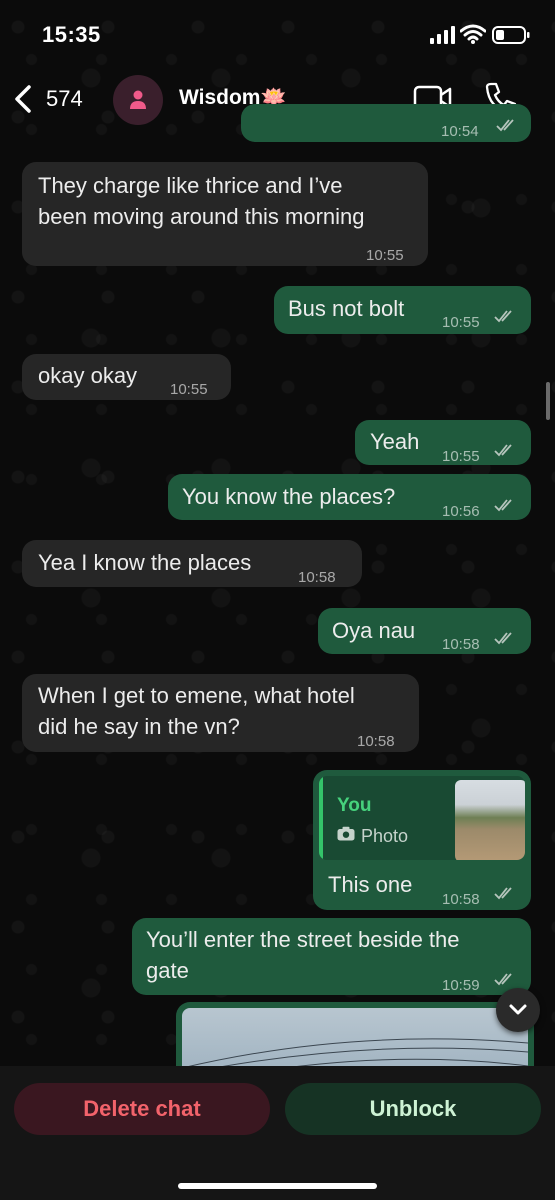 This screenshot has height=1200, width=555. Describe the element at coordinates (277, 1133) in the screenshot. I see `blocked-contact-actions: Delete chat Unblock` at that location.